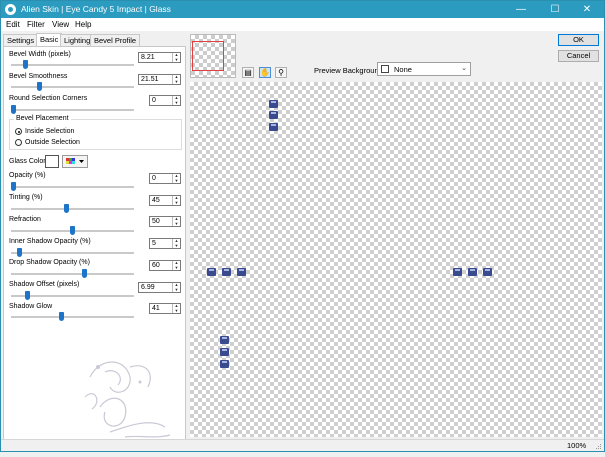  I want to click on bevel-placement-group: Inside Selection Outside Selection, so click(95, 134).